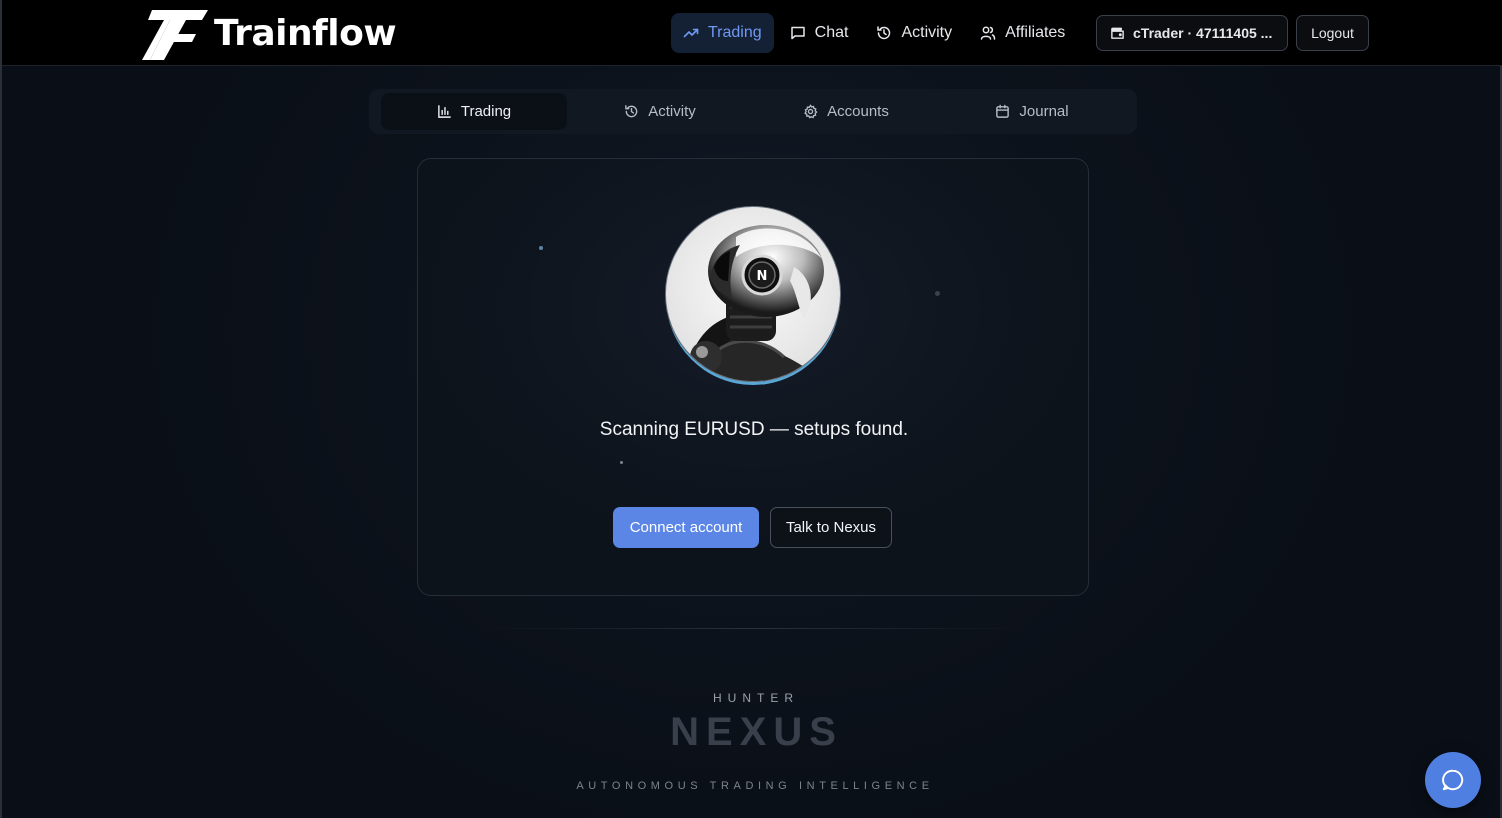 The height and width of the screenshot is (818, 1502). I want to click on brand-logo: Trainflow, so click(267, 33).